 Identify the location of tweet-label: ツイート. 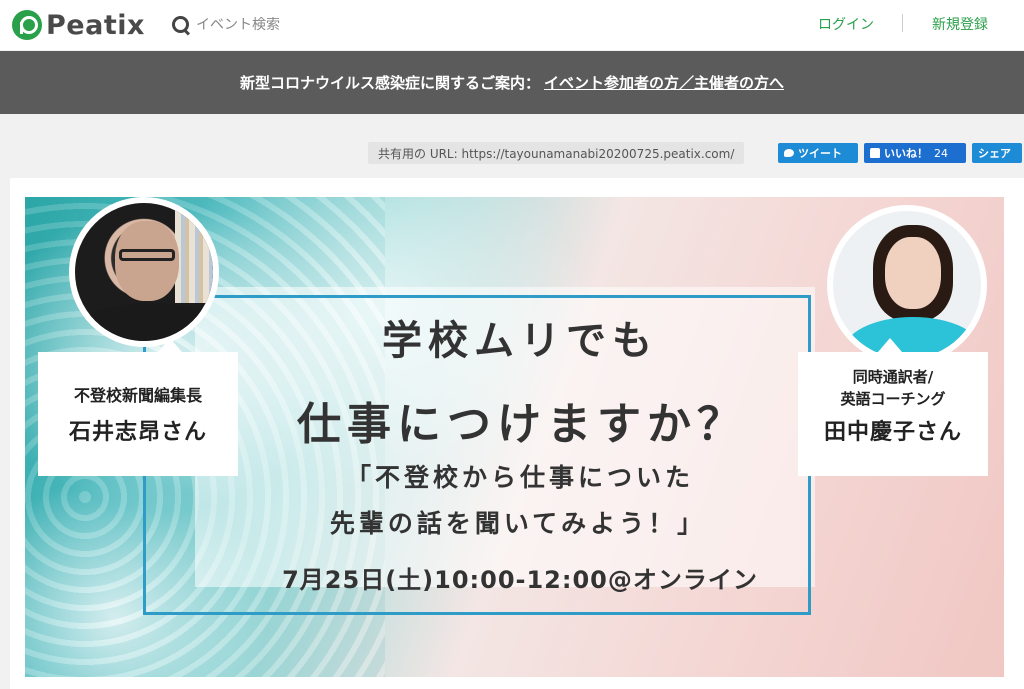
(820, 153).